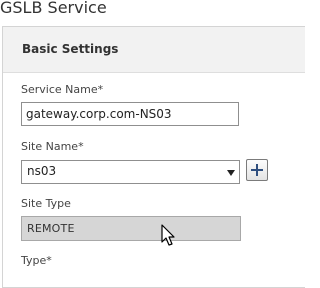  Describe the element at coordinates (51, 228) in the screenshot. I see `site-type-value: REMOTE` at that location.